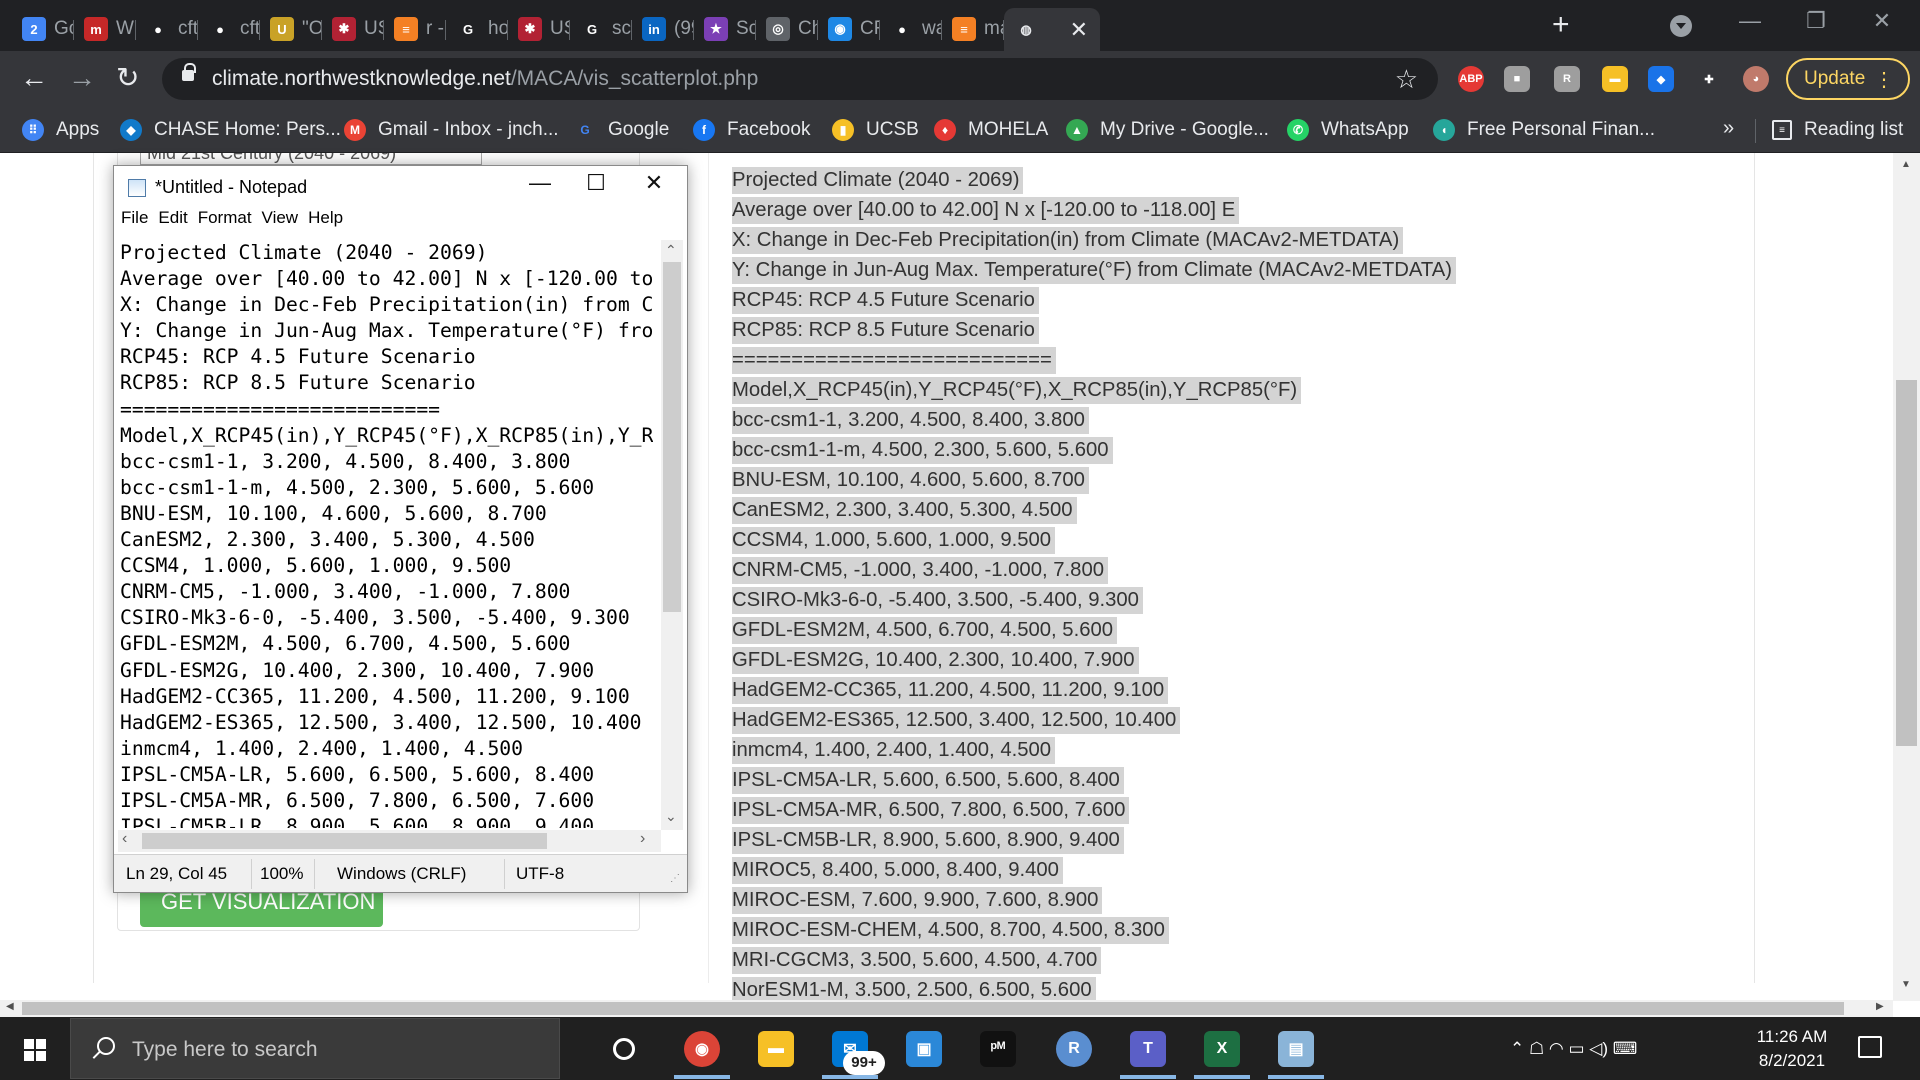 This screenshot has width=1920, height=1080. Describe the element at coordinates (35, 1050) in the screenshot. I see `windows-start-icon` at that location.